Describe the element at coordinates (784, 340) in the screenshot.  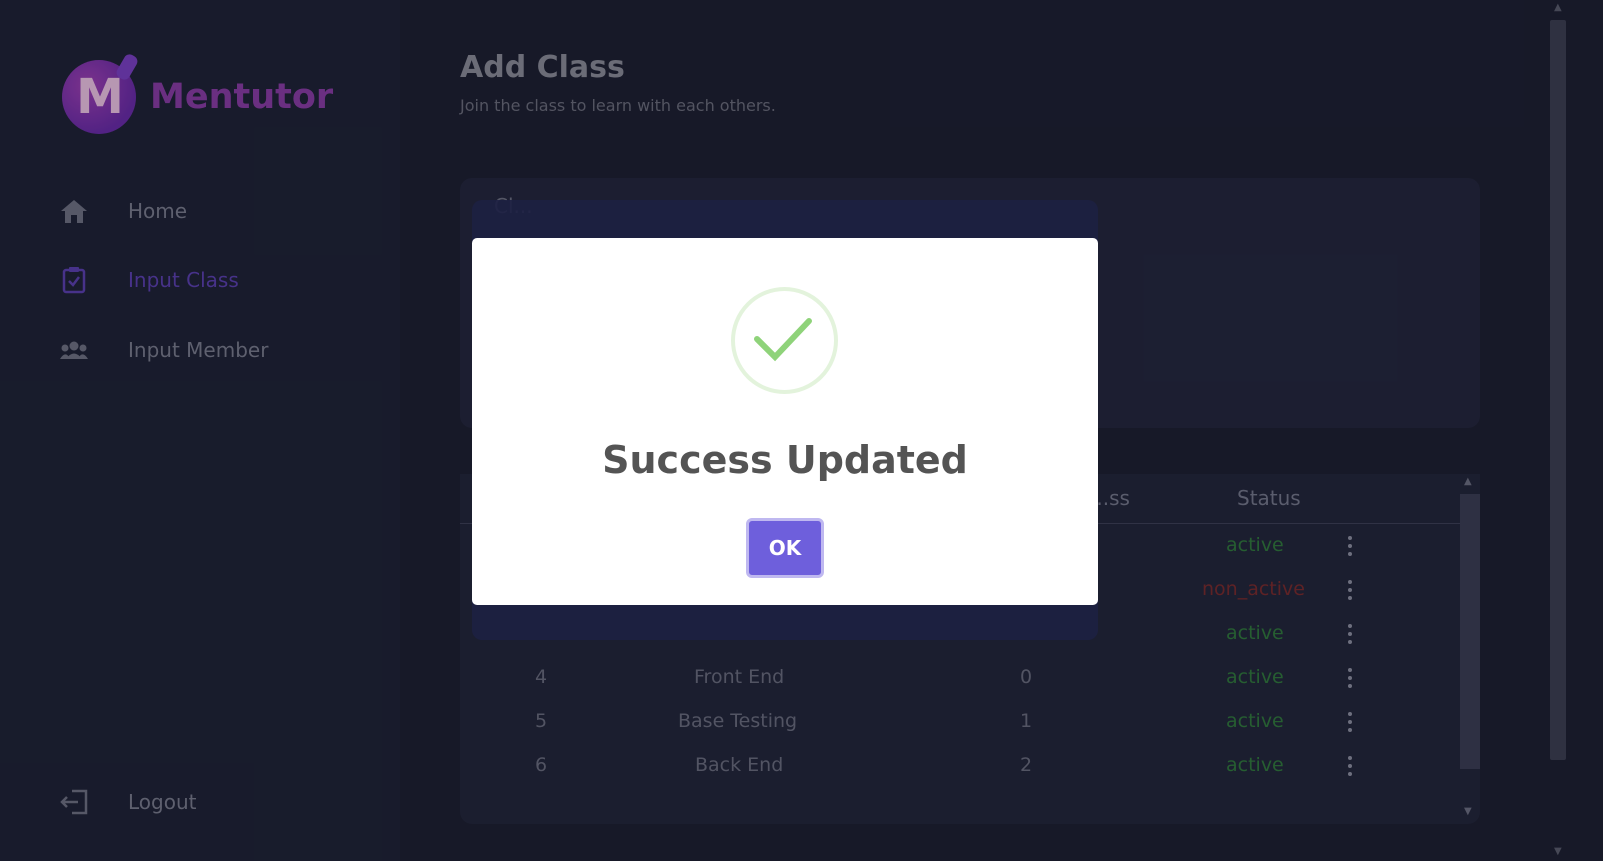
I see `checkmark-icon` at that location.